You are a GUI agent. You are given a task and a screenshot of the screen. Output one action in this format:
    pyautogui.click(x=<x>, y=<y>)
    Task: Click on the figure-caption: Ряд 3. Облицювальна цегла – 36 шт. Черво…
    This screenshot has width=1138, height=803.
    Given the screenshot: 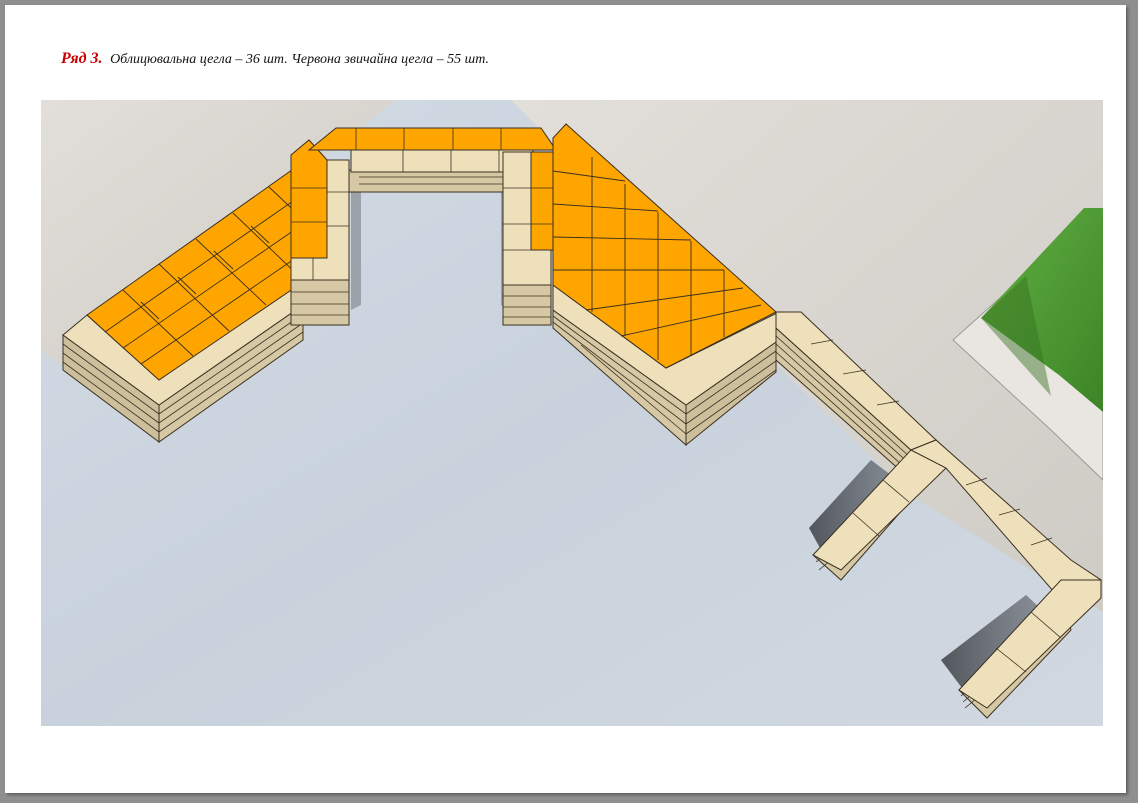 What is the action you would take?
    pyautogui.click(x=275, y=59)
    